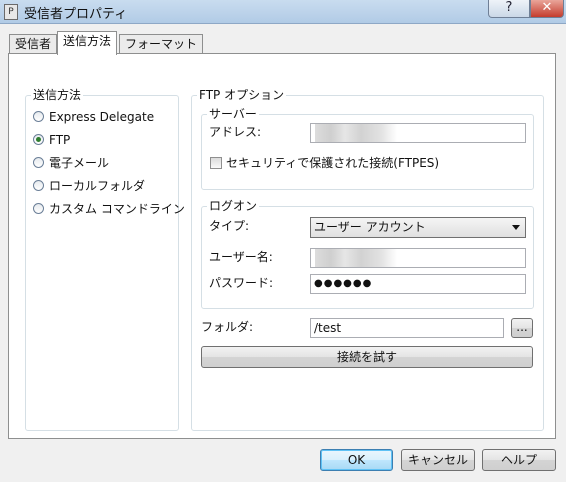 Image resolution: width=566 pixels, height=482 pixels. Describe the element at coordinates (38, 185) in the screenshot. I see `radio-local-folder` at that location.